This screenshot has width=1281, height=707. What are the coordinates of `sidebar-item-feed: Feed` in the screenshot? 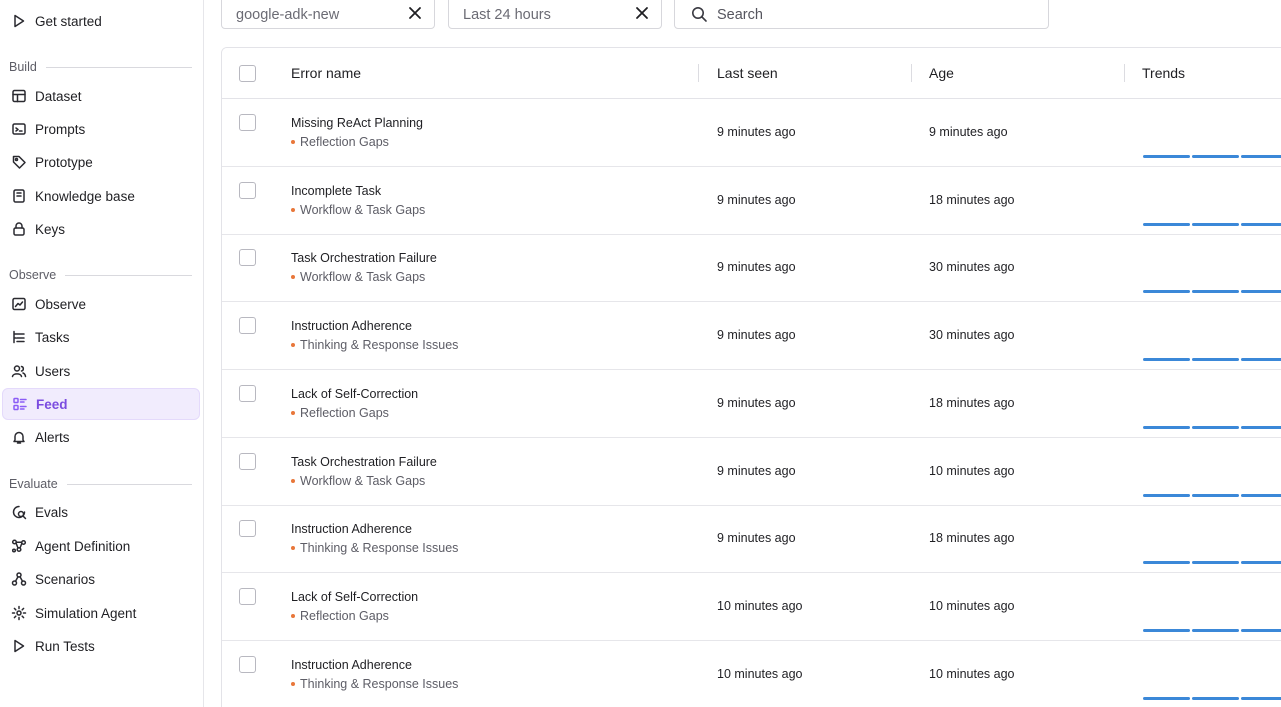 It's located at (101, 404).